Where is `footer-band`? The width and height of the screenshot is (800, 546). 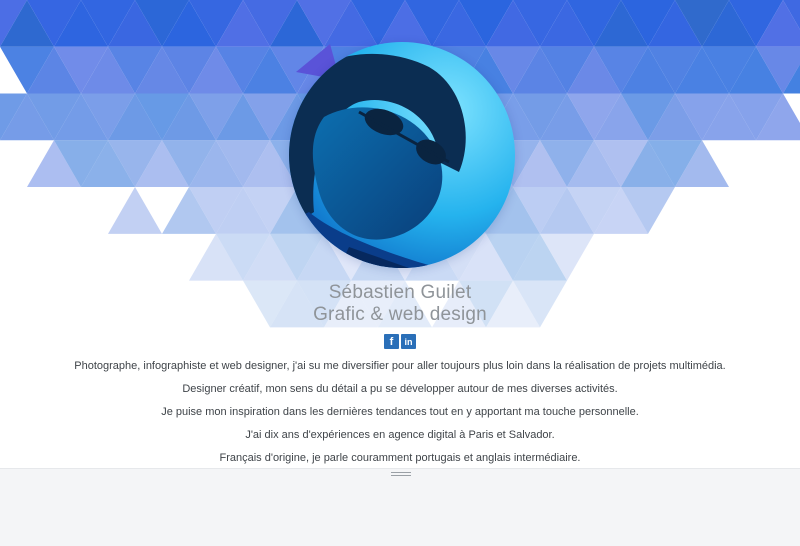 footer-band is located at coordinates (400, 507).